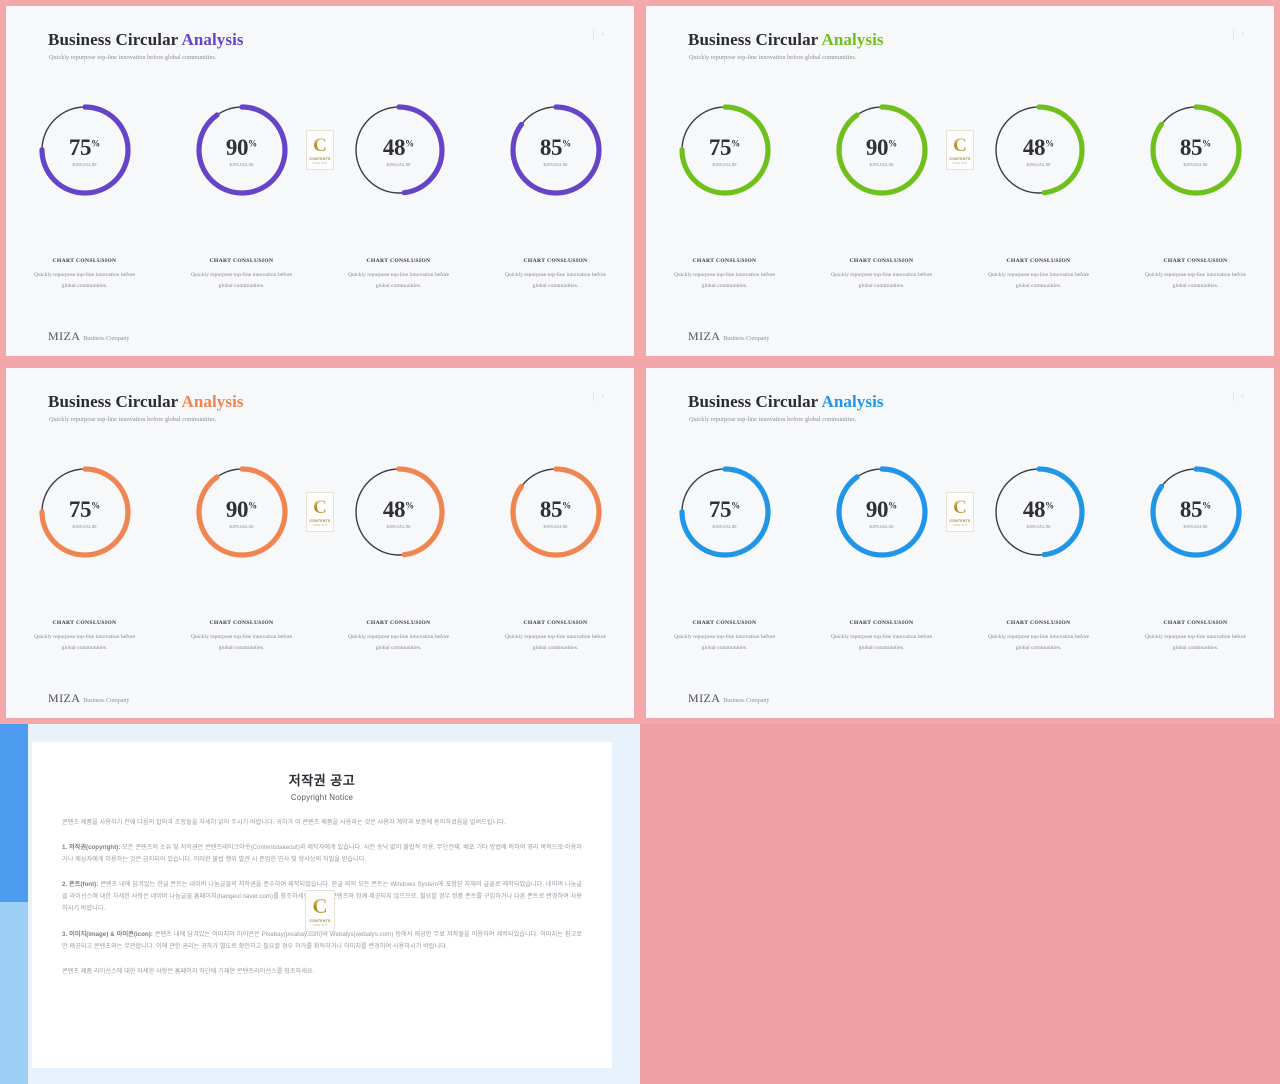 The height and width of the screenshot is (1084, 1280). I want to click on accent-band-bottom, so click(14, 993).